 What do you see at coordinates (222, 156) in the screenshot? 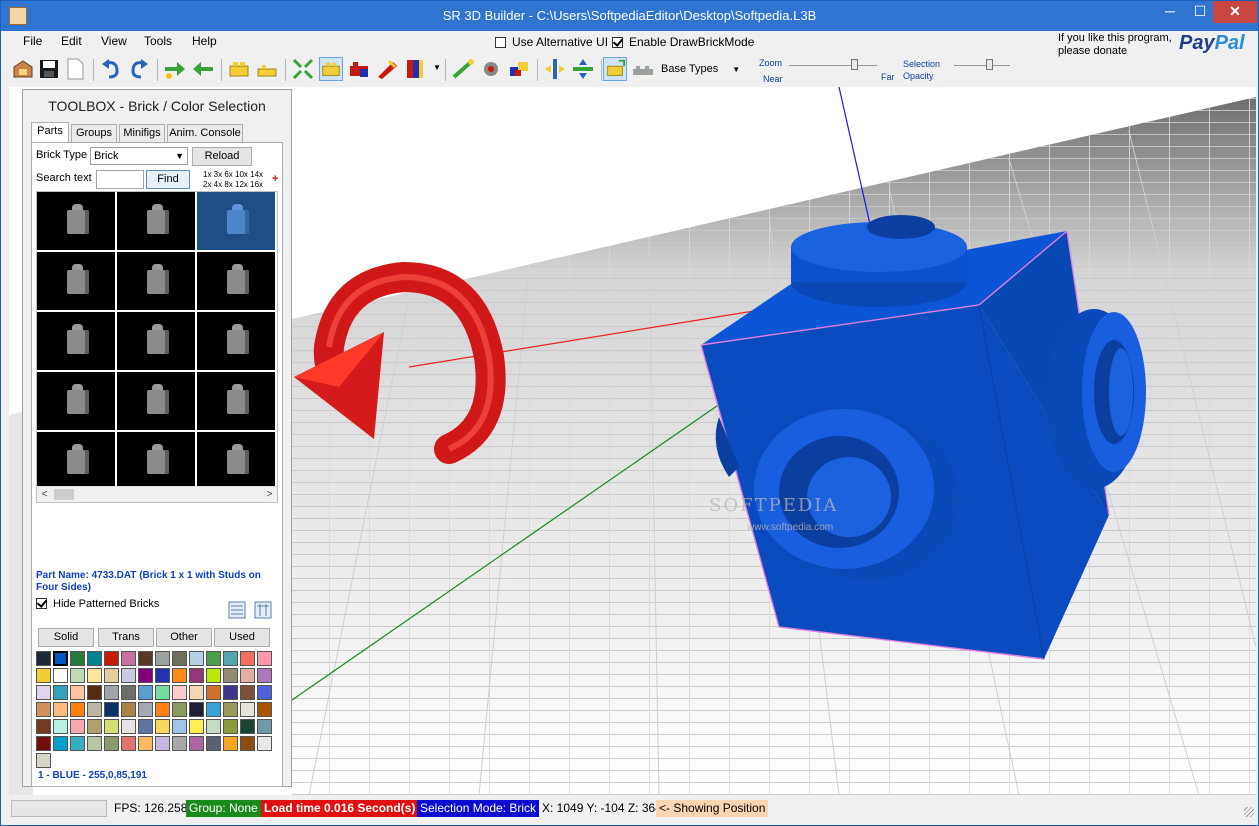
I see `reload-button: Reload` at bounding box center [222, 156].